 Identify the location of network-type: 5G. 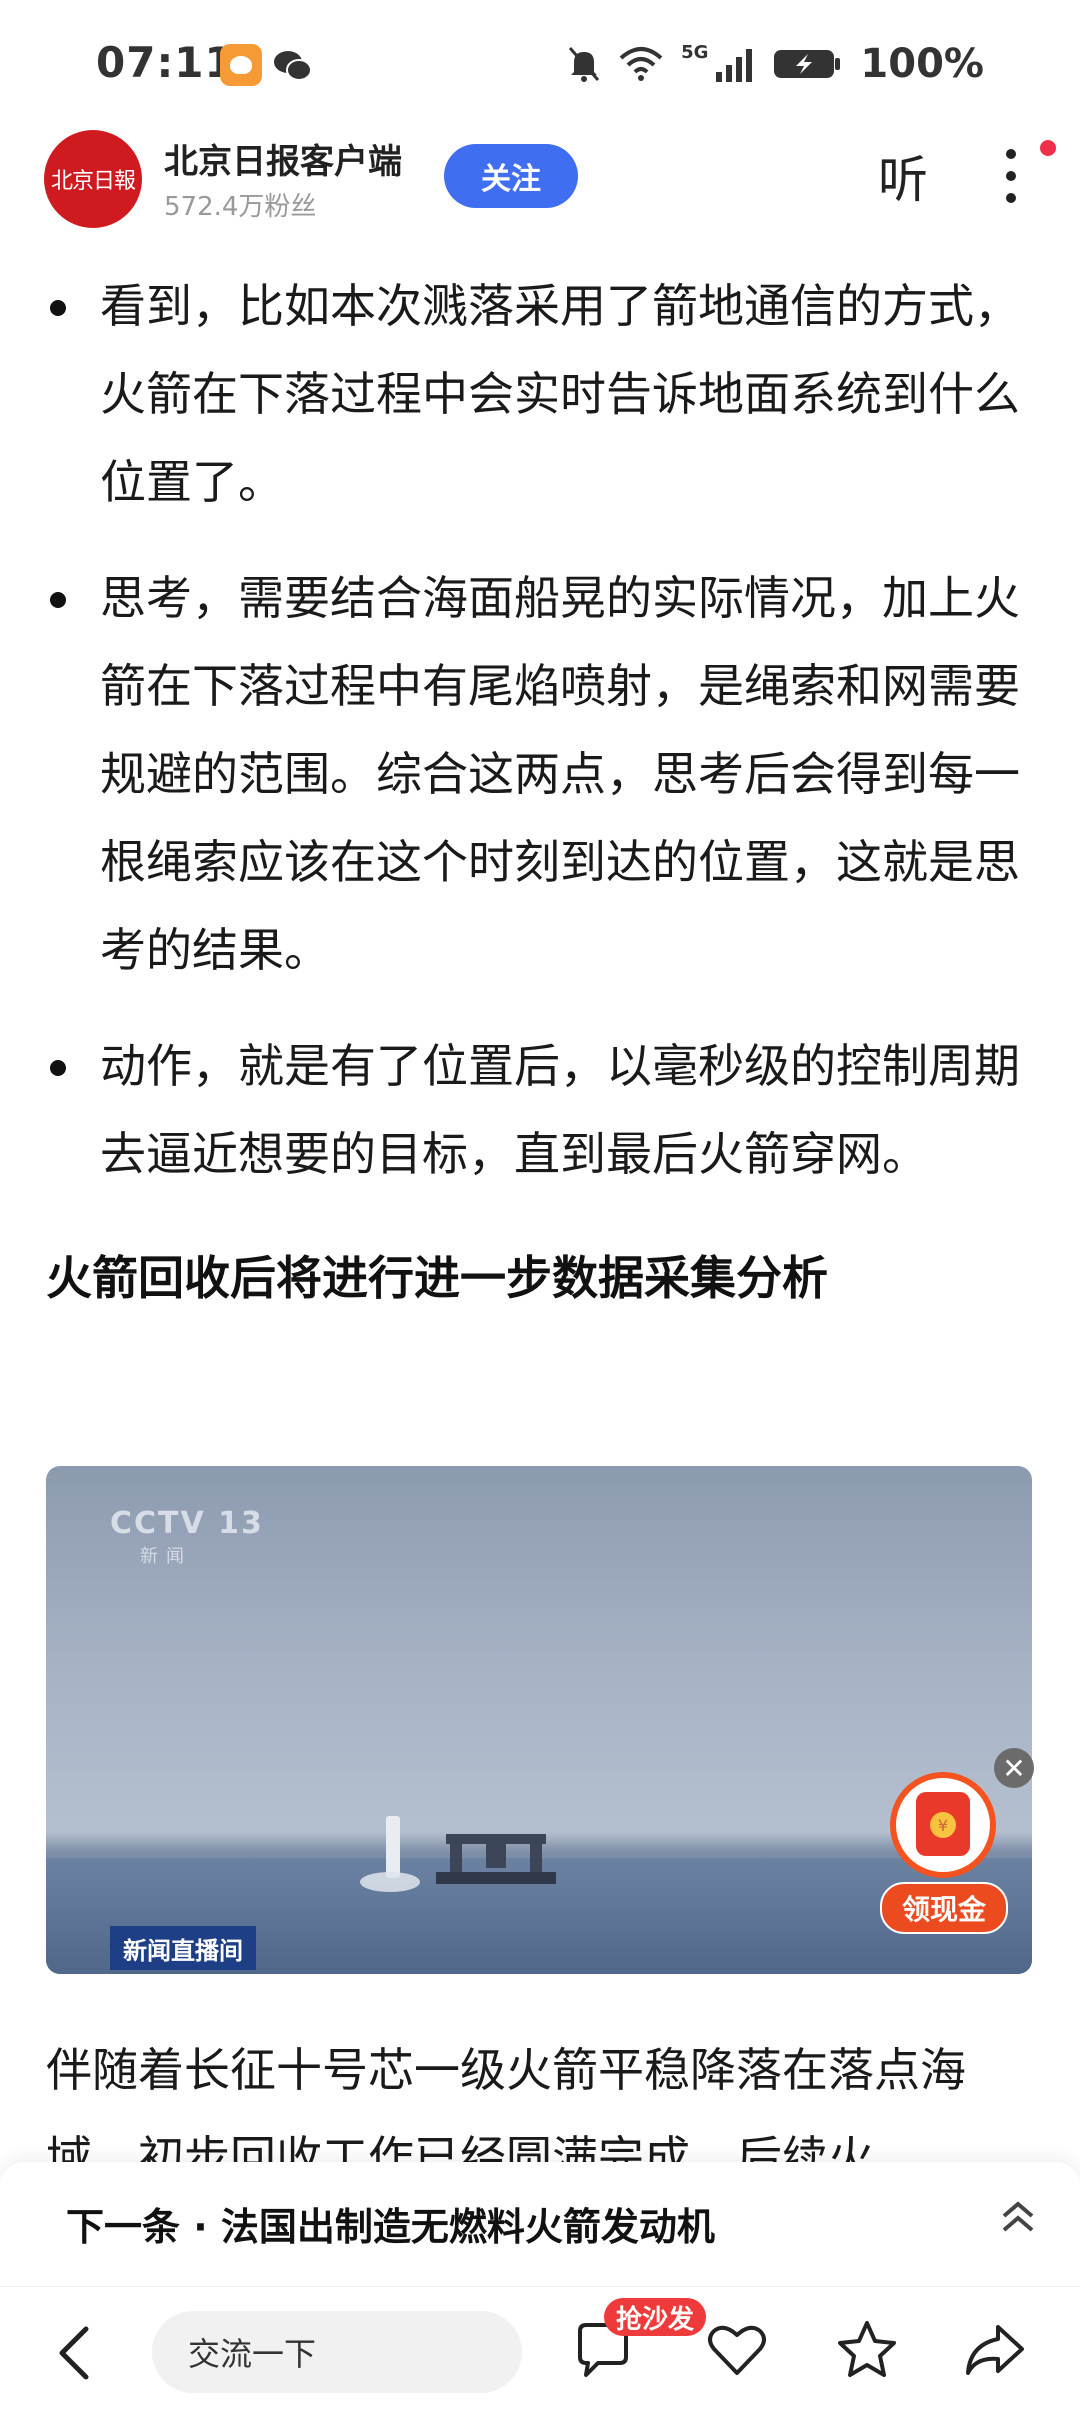
(695, 52).